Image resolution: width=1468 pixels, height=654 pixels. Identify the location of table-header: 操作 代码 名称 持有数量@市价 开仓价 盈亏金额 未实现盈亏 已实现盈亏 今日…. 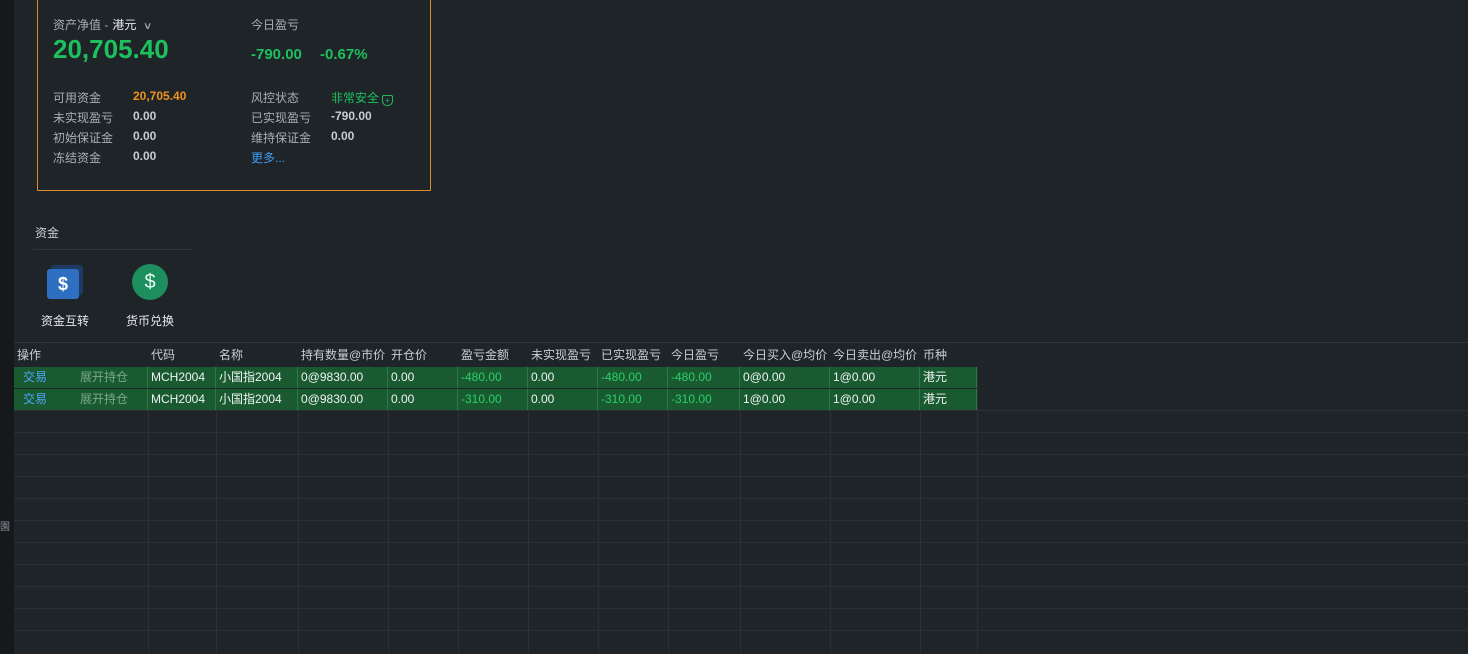
(741, 354).